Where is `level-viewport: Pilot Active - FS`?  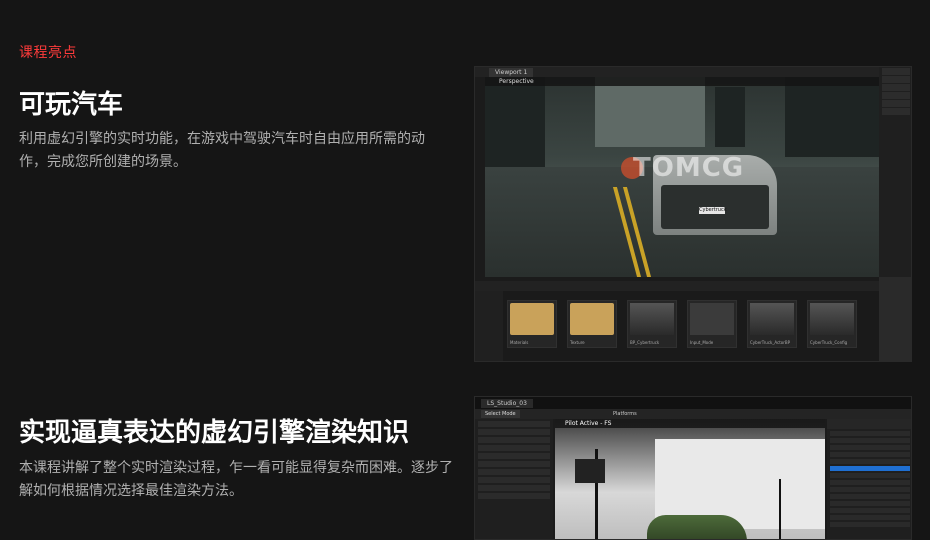
level-viewport: Pilot Active - FS is located at coordinates (690, 479).